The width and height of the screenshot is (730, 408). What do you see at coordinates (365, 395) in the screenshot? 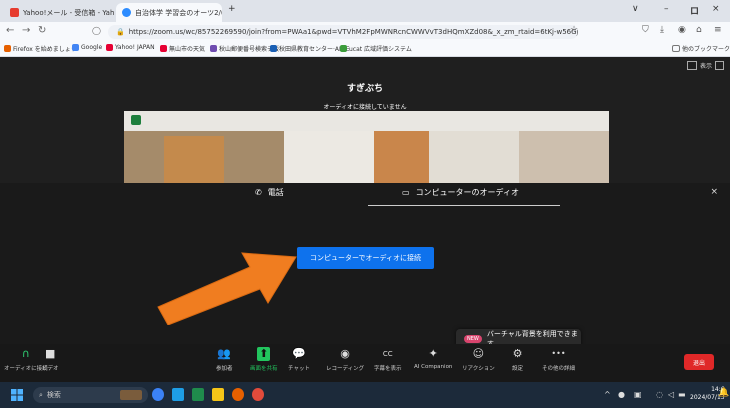
I see `windows-taskbar: ⌕ 検索 ^ ● ▣ ◌ ◁ ▬ 14:6 2024/07/13 🔔` at bounding box center [365, 395].